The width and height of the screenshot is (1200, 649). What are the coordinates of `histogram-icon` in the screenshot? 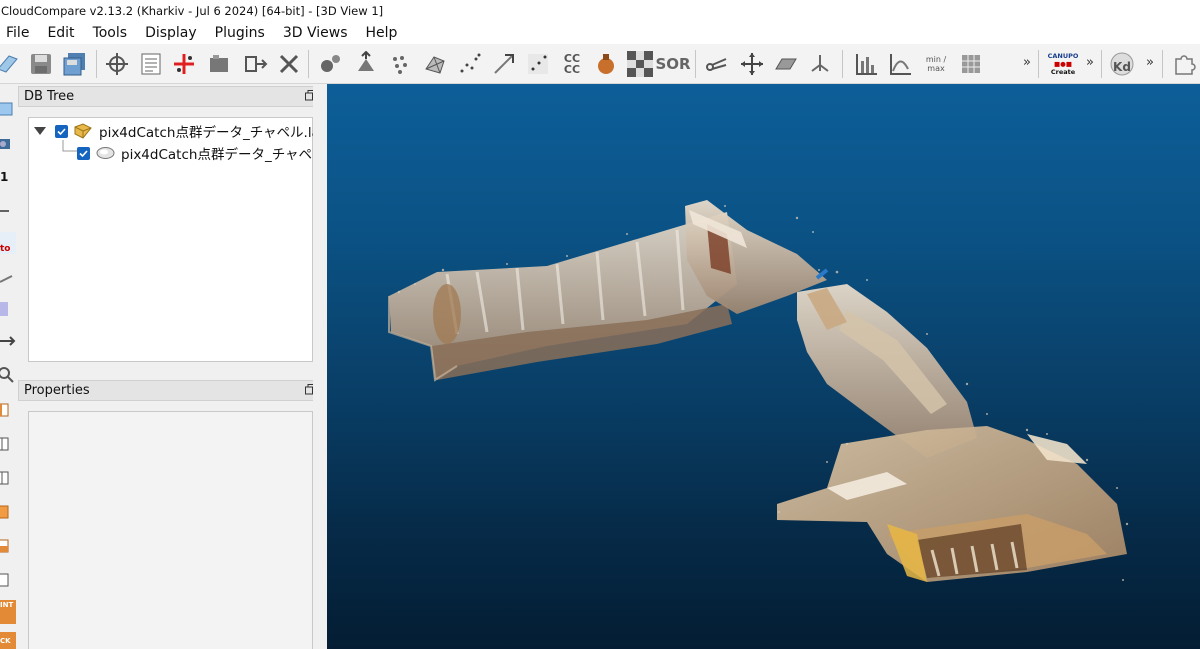 It's located at (867, 64).